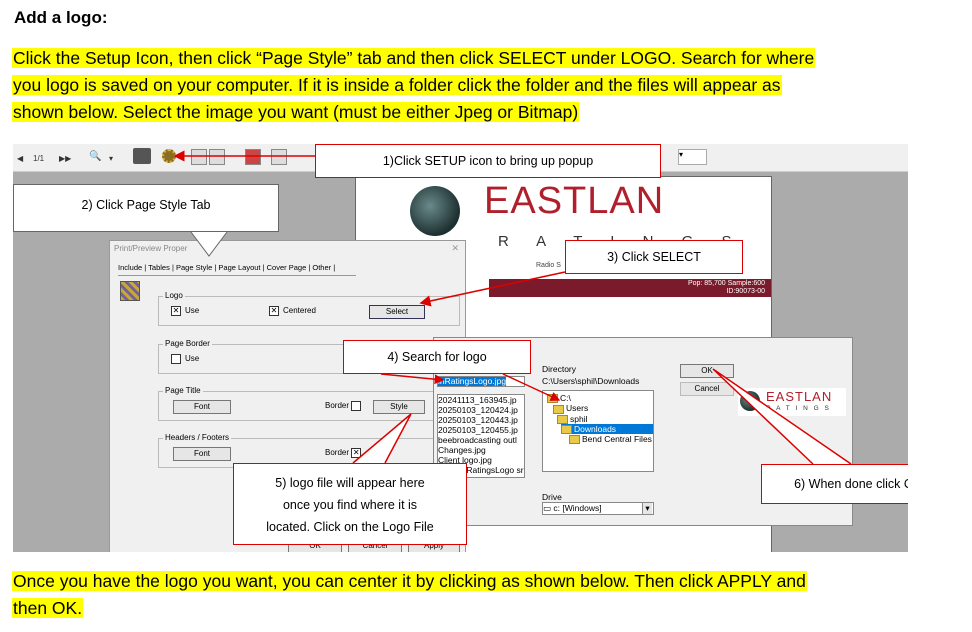 Image resolution: width=972 pixels, height=632 pixels. What do you see at coordinates (61, 17) in the screenshot?
I see `doc-heading: Add a logo:` at bounding box center [61, 17].